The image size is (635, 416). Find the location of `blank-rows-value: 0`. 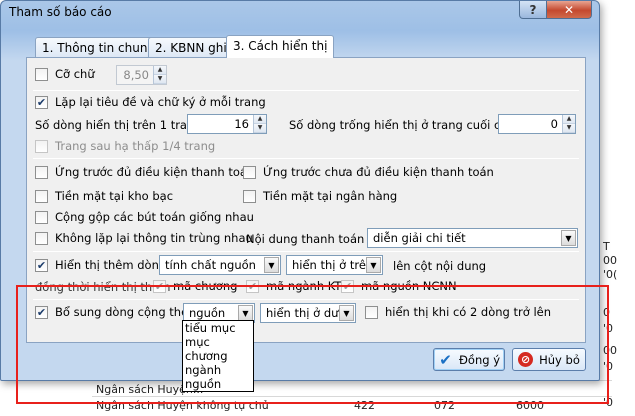

blank-rows-value: 0 is located at coordinates (554, 124).